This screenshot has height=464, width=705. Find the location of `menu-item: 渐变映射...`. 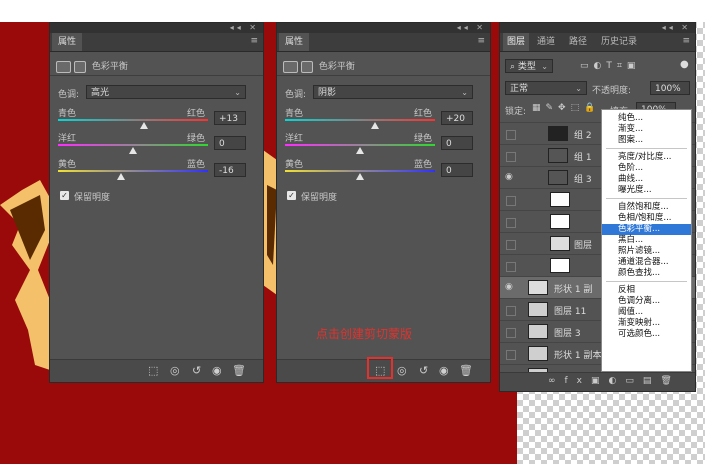

menu-item: 渐变映射... is located at coordinates (646, 323).